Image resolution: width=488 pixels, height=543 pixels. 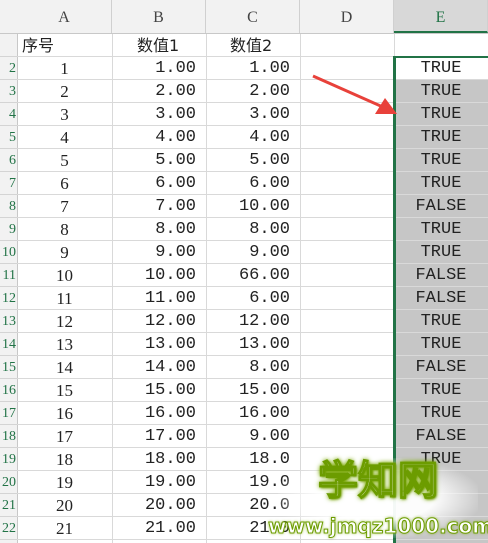 What do you see at coordinates (159, 321) in the screenshot?
I see `cell-b: 12.00` at bounding box center [159, 321].